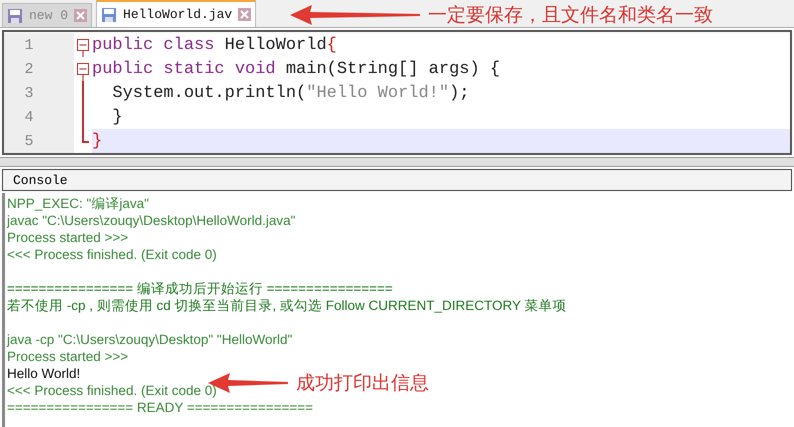 Image resolution: width=794 pixels, height=427 pixels. Describe the element at coordinates (149, 339) in the screenshot. I see `console-line: java -cp "C:\Users\zouqy\Desktop" "HelloWorld"` at that location.